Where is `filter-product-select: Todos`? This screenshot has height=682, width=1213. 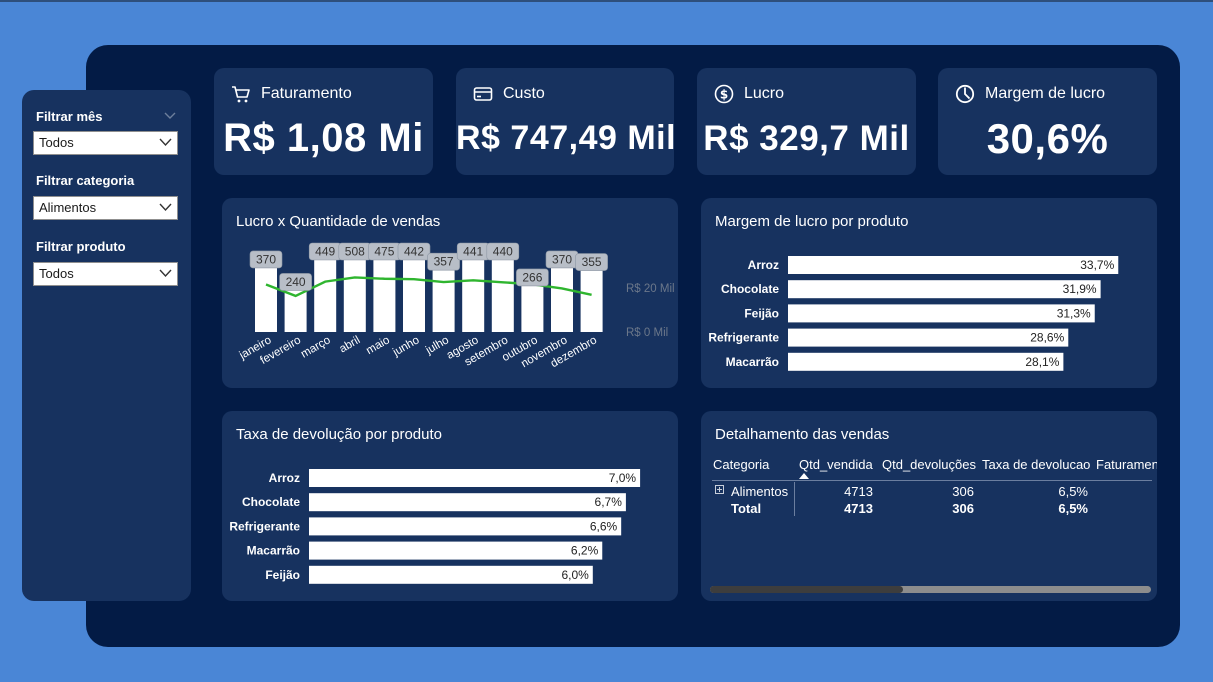
filter-product-select: Todos is located at coordinates (105, 274).